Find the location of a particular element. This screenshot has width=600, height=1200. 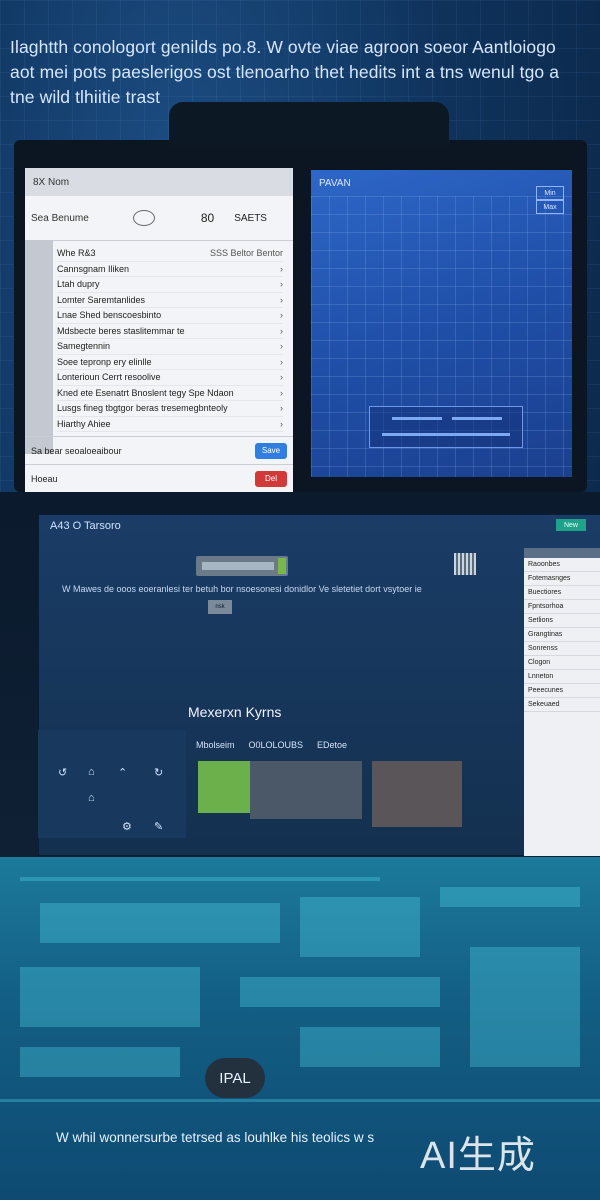

side-panel-titlebar is located at coordinates (562, 553).